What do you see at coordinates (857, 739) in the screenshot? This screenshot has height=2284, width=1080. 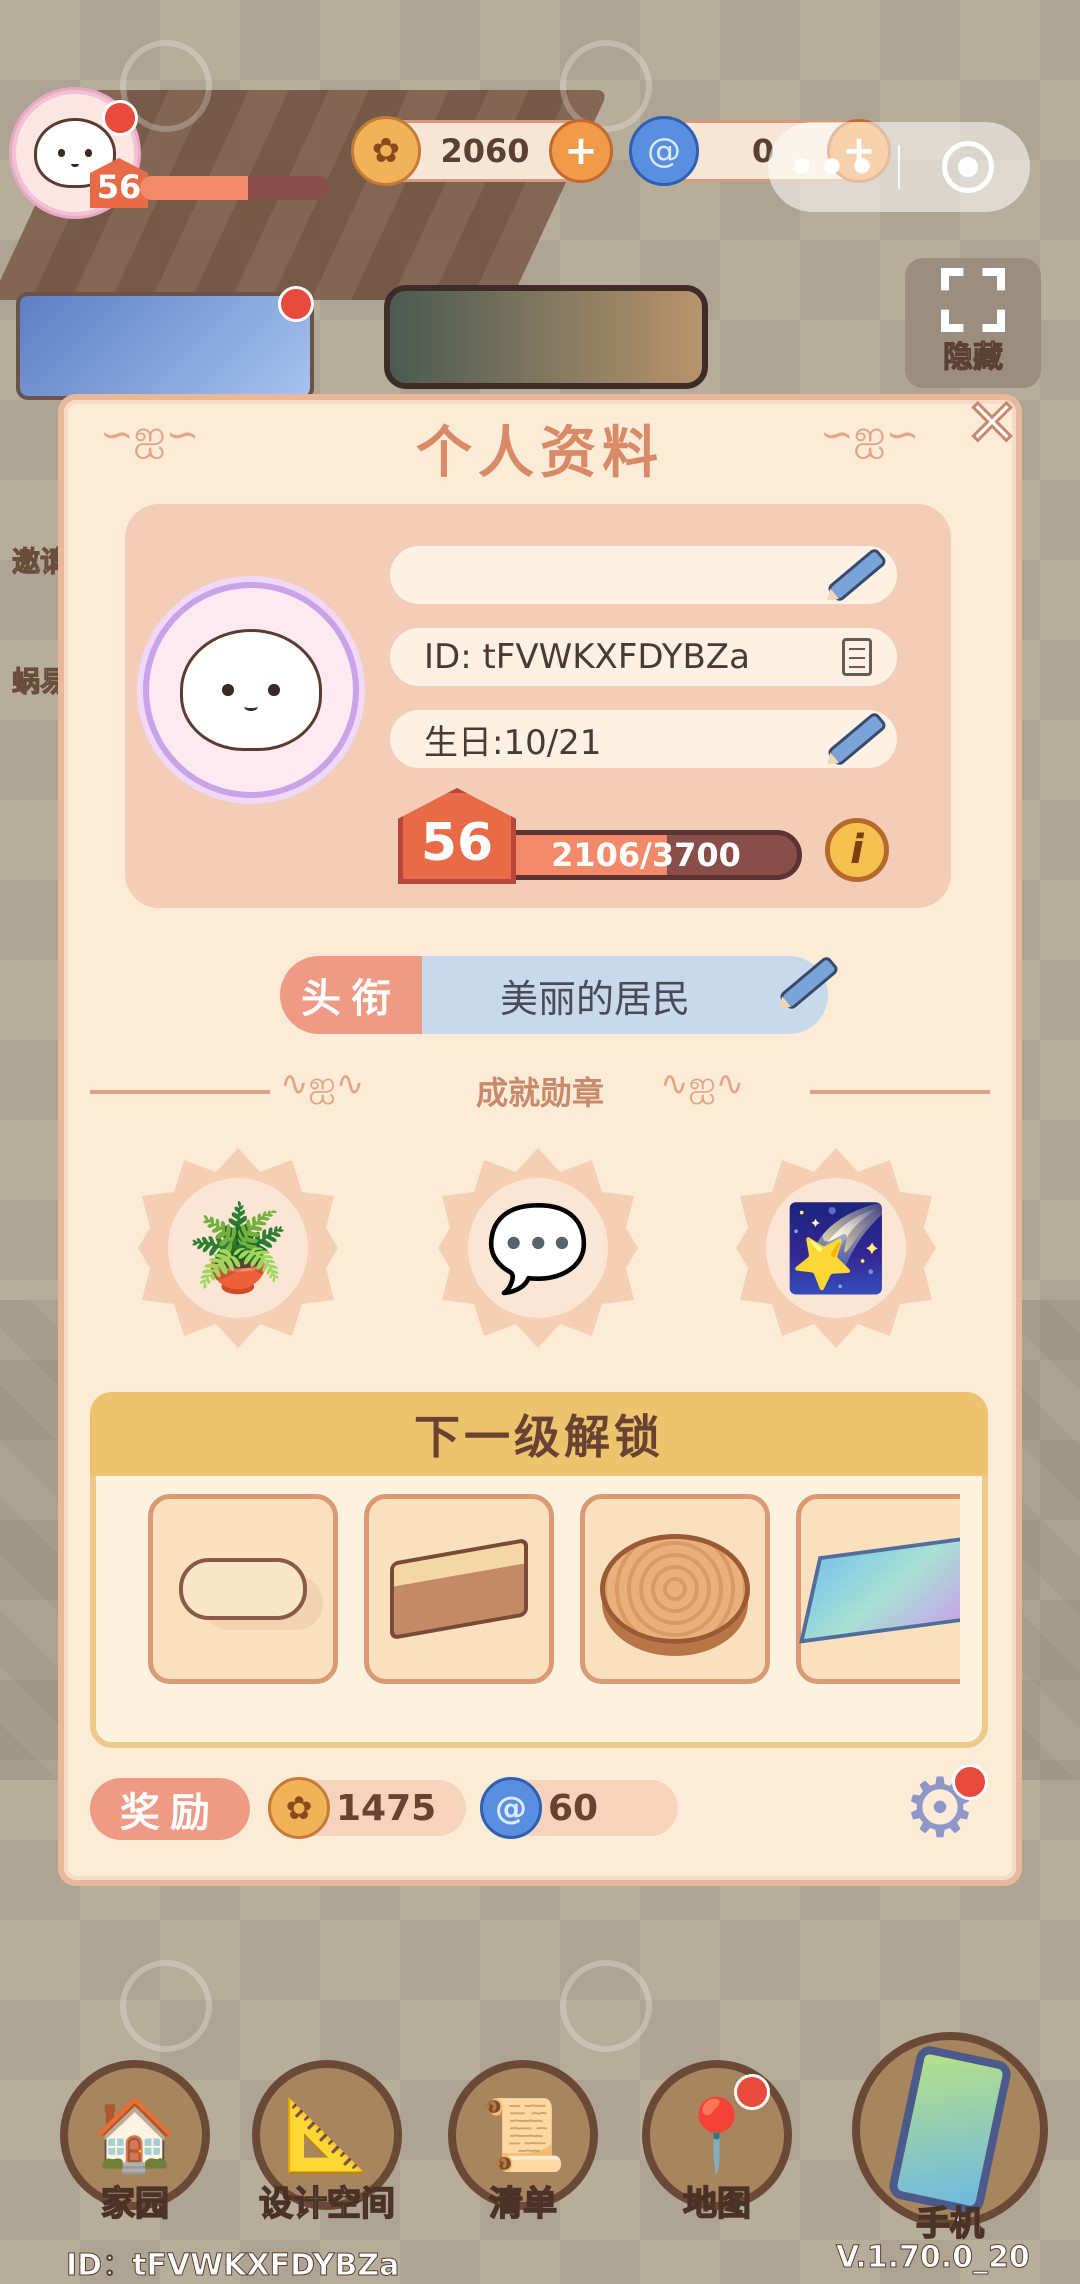 I see `edit-birthday-pencil-icon` at bounding box center [857, 739].